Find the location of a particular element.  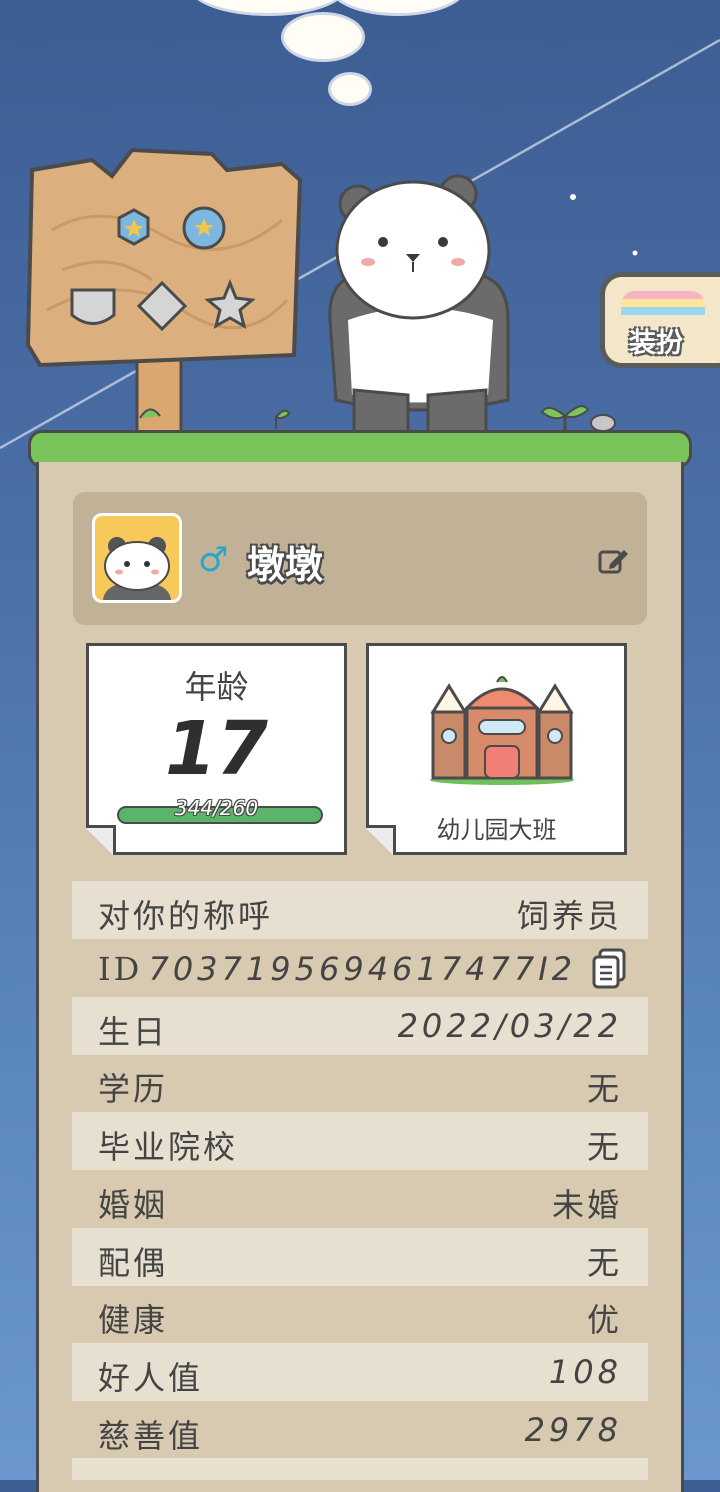

edit-pencil-icon is located at coordinates (613, 561).